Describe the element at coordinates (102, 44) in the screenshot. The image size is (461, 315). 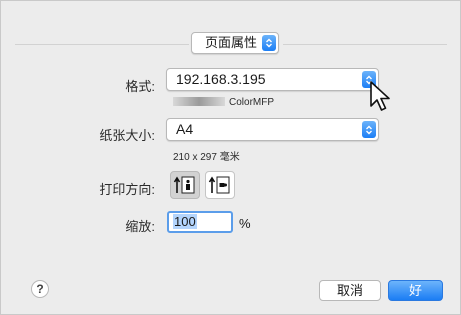
I see `separator-left` at that location.